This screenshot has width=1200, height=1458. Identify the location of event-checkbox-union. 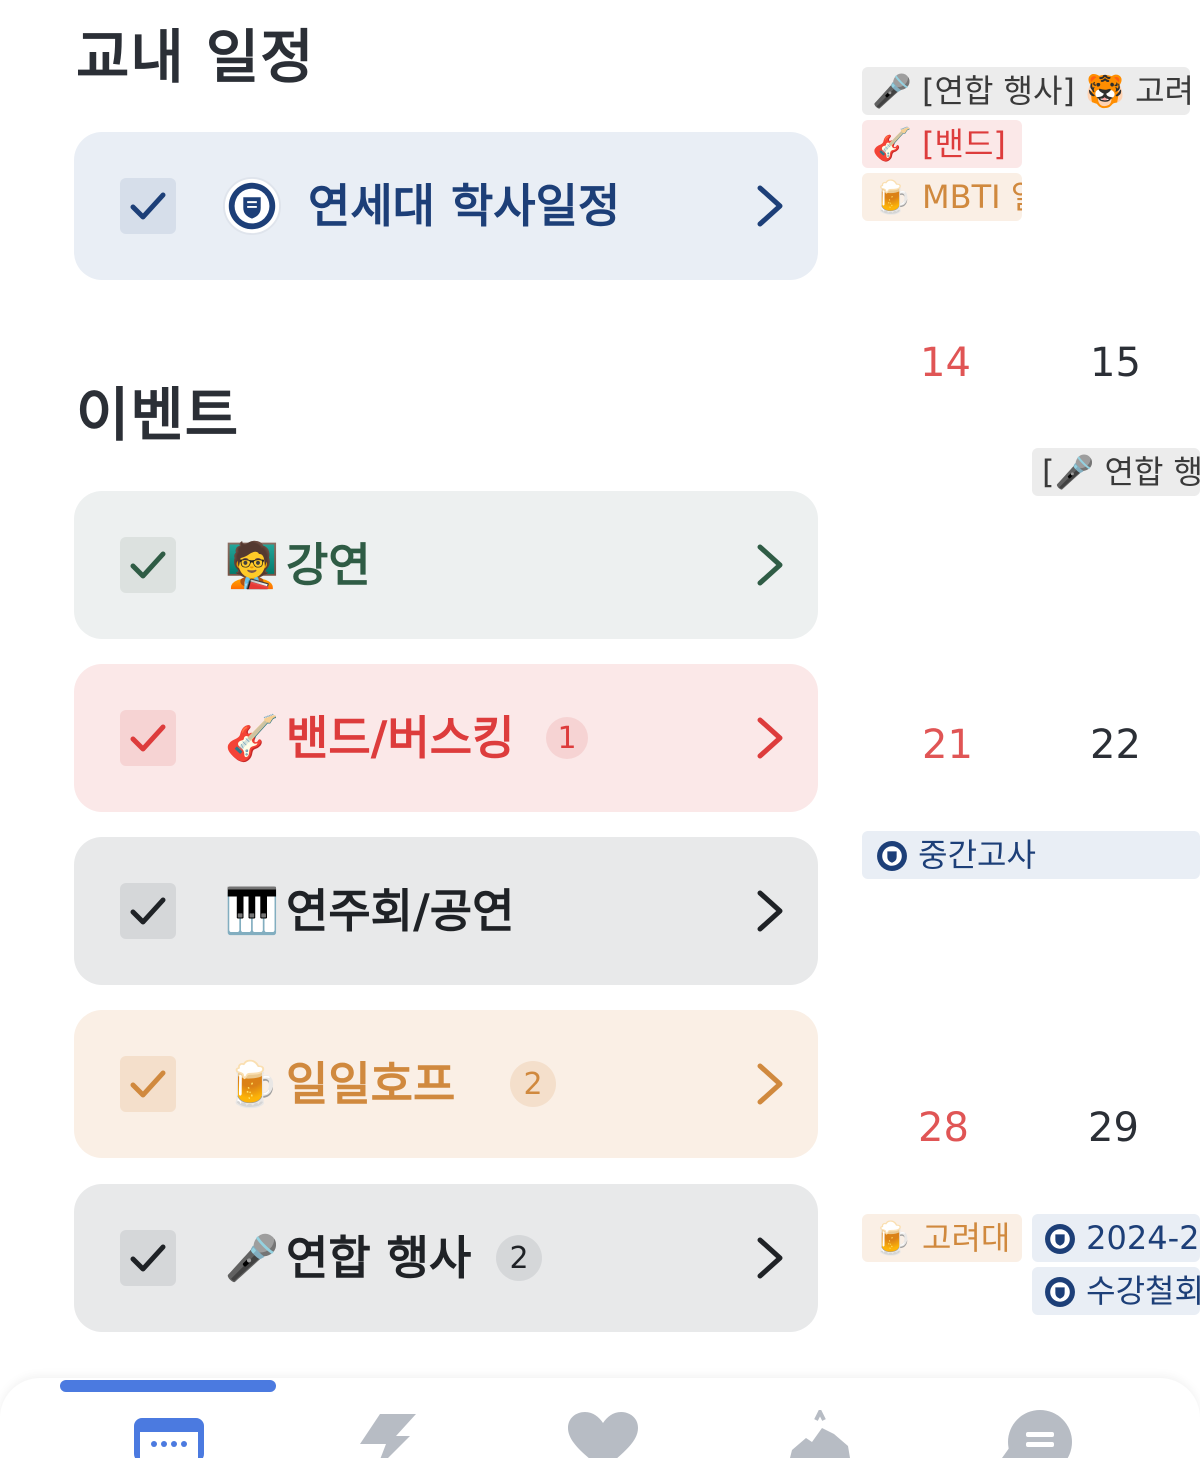
(148, 1258).